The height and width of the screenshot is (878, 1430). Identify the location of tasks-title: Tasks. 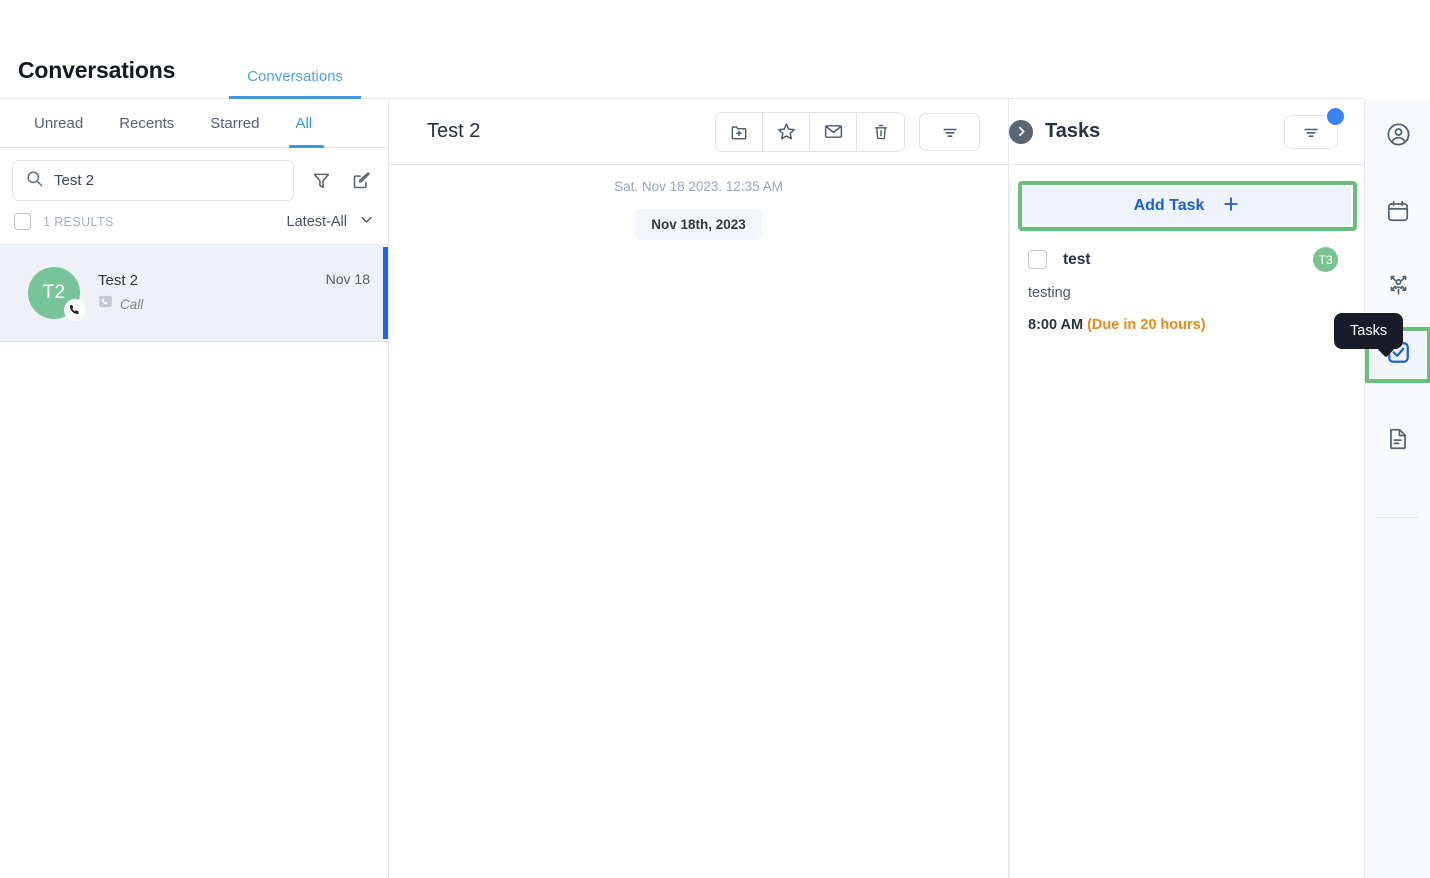
(1073, 131).